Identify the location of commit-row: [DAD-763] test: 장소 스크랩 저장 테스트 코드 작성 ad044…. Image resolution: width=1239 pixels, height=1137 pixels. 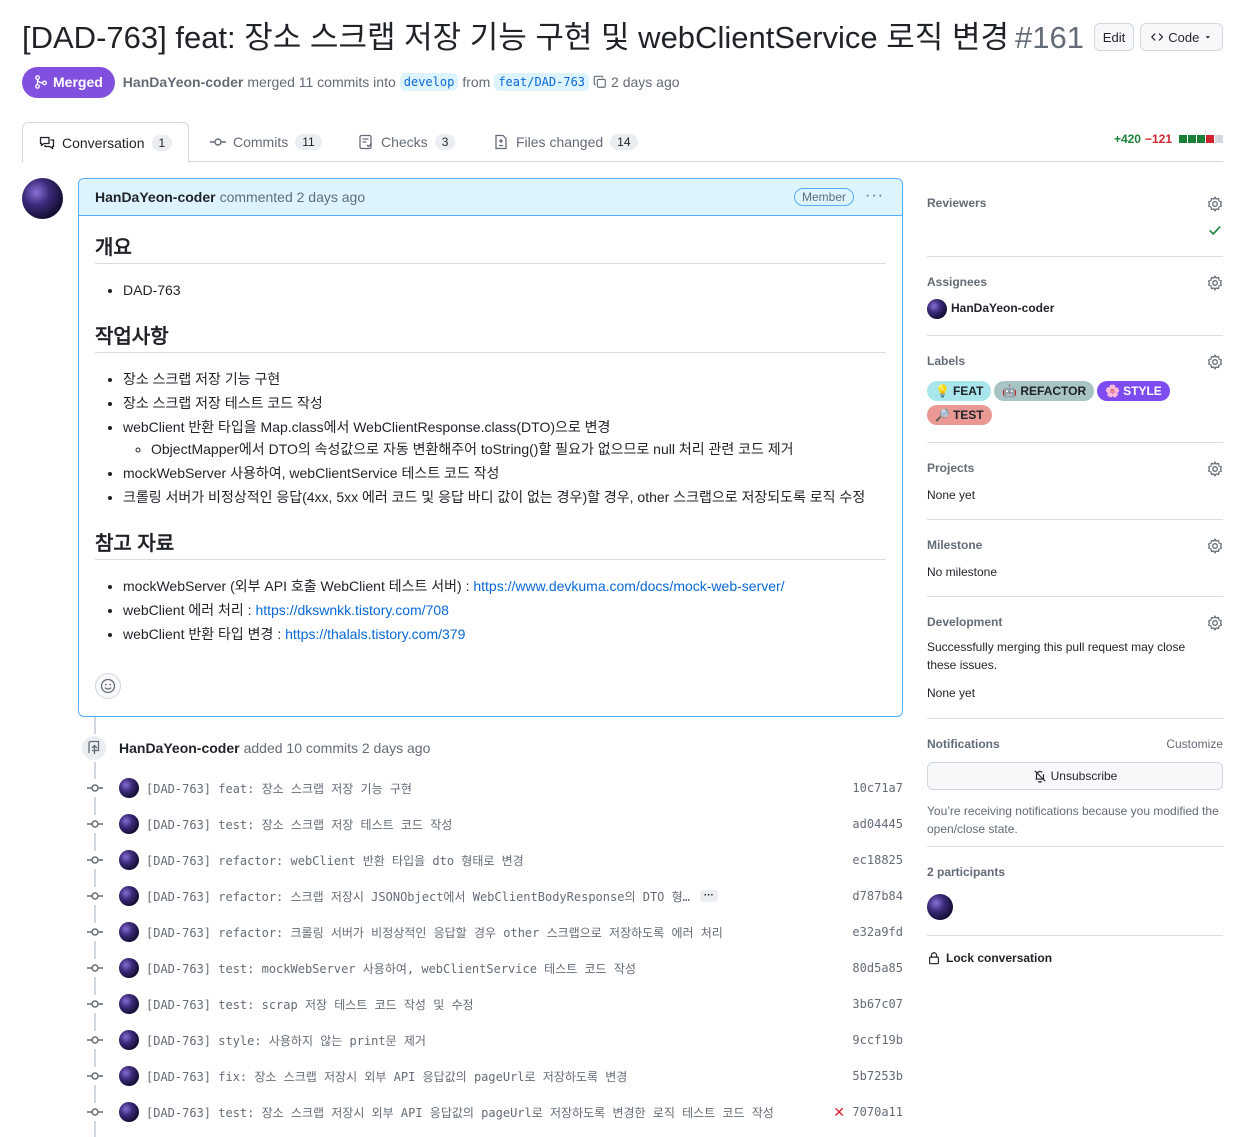
(494, 824).